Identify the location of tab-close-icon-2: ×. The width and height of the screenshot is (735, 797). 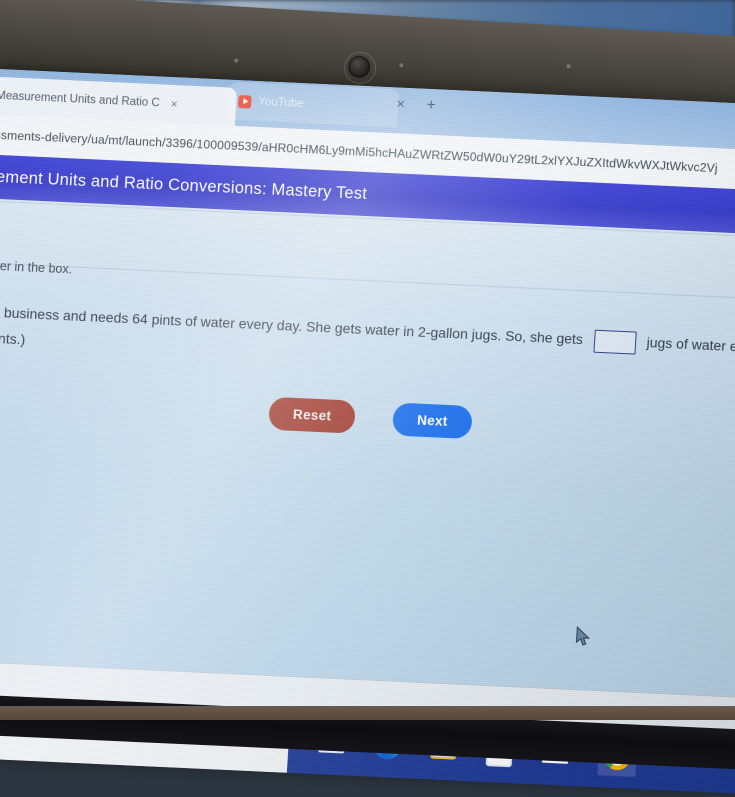
(400, 103).